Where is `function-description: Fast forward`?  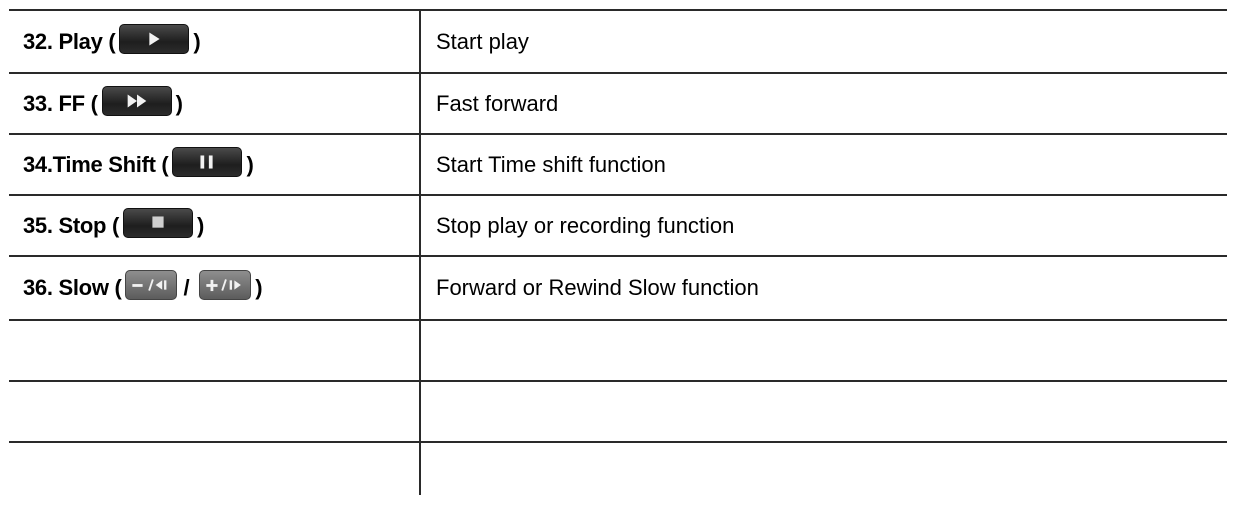 function-description: Fast forward is located at coordinates (497, 103).